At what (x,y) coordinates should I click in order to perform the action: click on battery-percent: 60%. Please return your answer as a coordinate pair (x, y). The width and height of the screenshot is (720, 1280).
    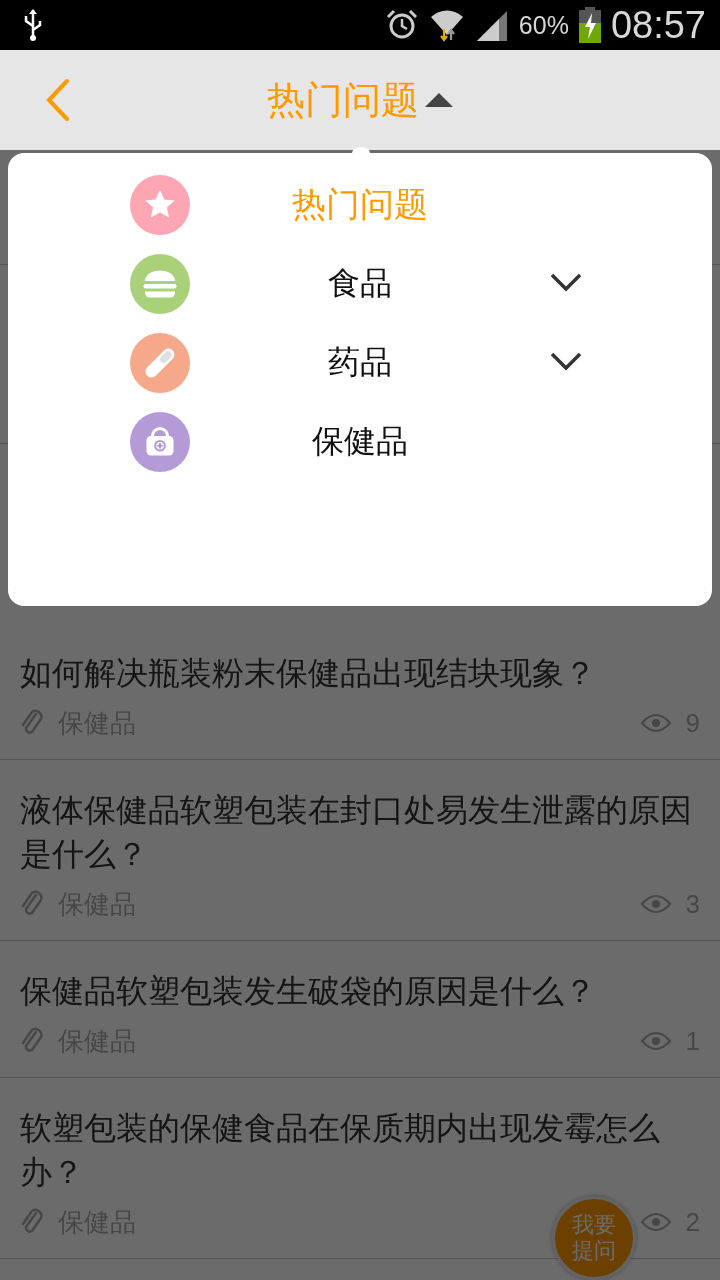
    Looking at the image, I should click on (543, 25).